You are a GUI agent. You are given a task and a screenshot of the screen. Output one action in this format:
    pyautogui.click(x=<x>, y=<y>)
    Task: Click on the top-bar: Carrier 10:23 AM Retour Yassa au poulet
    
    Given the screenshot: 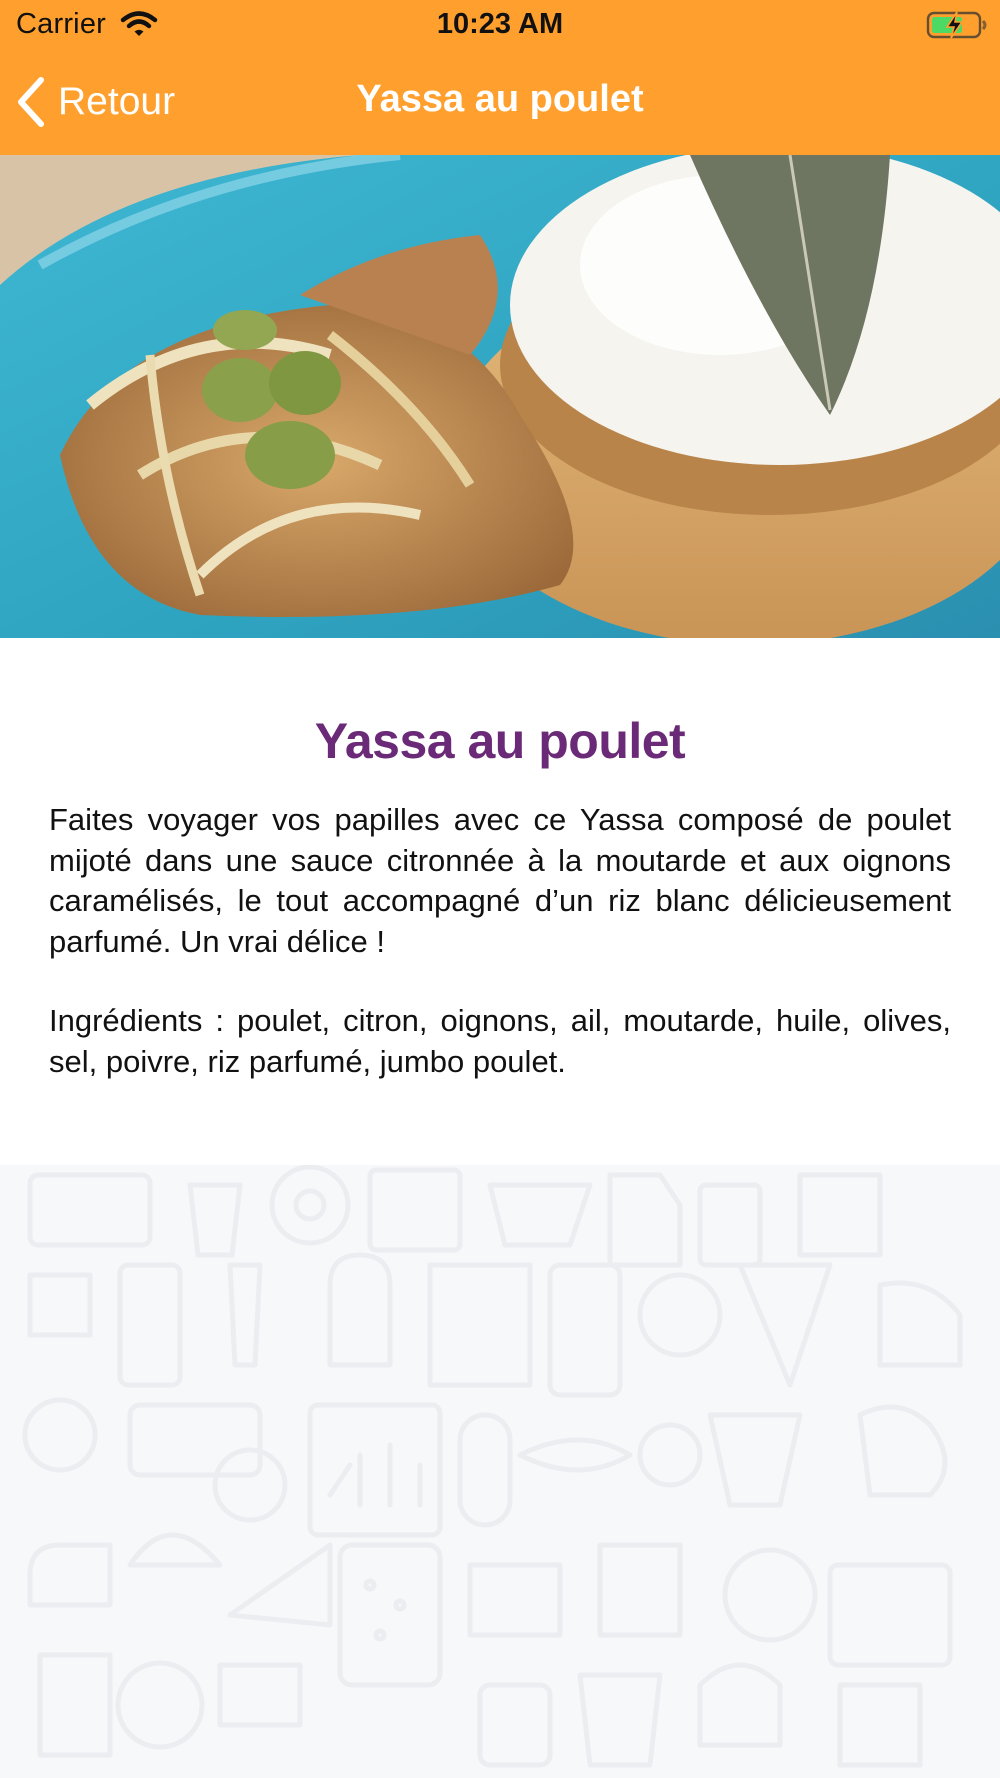 What is the action you would take?
    pyautogui.click(x=500, y=77)
    